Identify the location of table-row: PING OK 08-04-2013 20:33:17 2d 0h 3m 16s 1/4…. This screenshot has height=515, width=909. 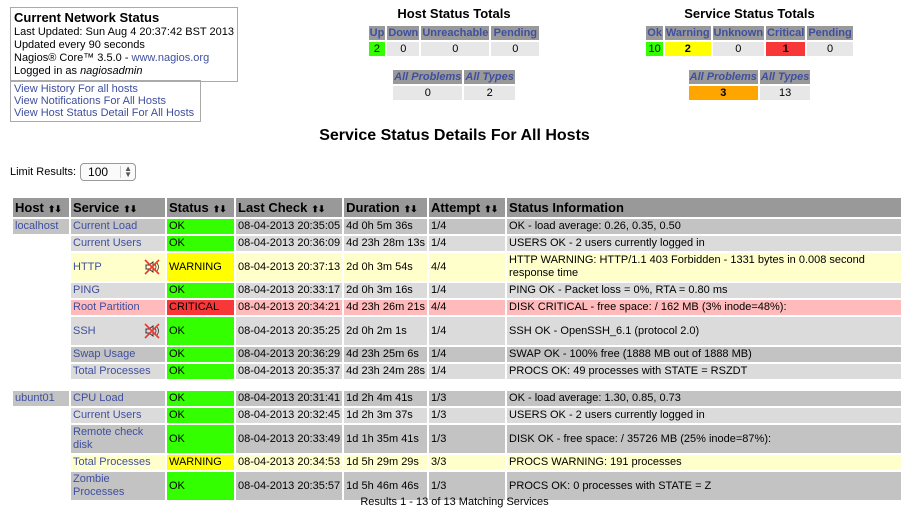
(457, 290).